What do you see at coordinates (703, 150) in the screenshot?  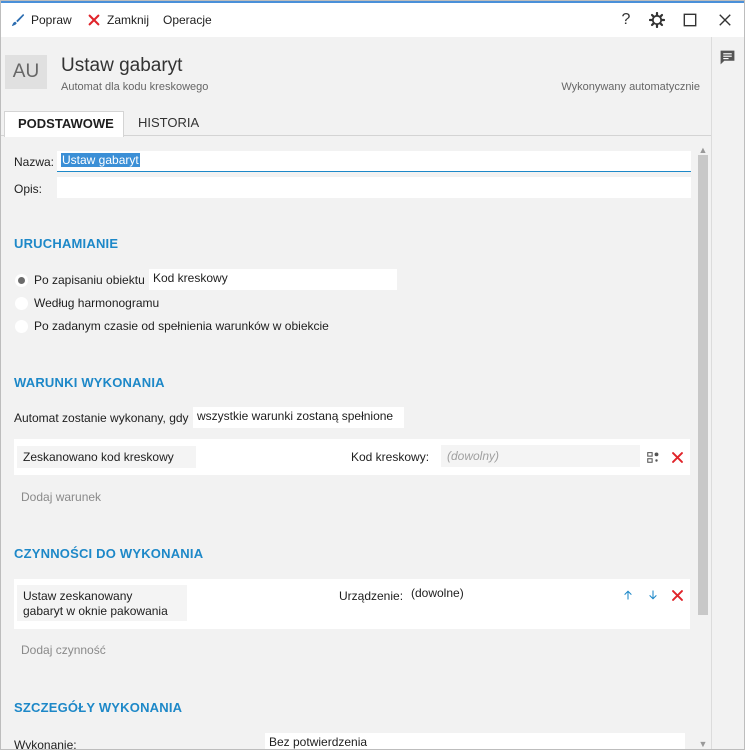 I see `scroll-up-arrow: ▲` at bounding box center [703, 150].